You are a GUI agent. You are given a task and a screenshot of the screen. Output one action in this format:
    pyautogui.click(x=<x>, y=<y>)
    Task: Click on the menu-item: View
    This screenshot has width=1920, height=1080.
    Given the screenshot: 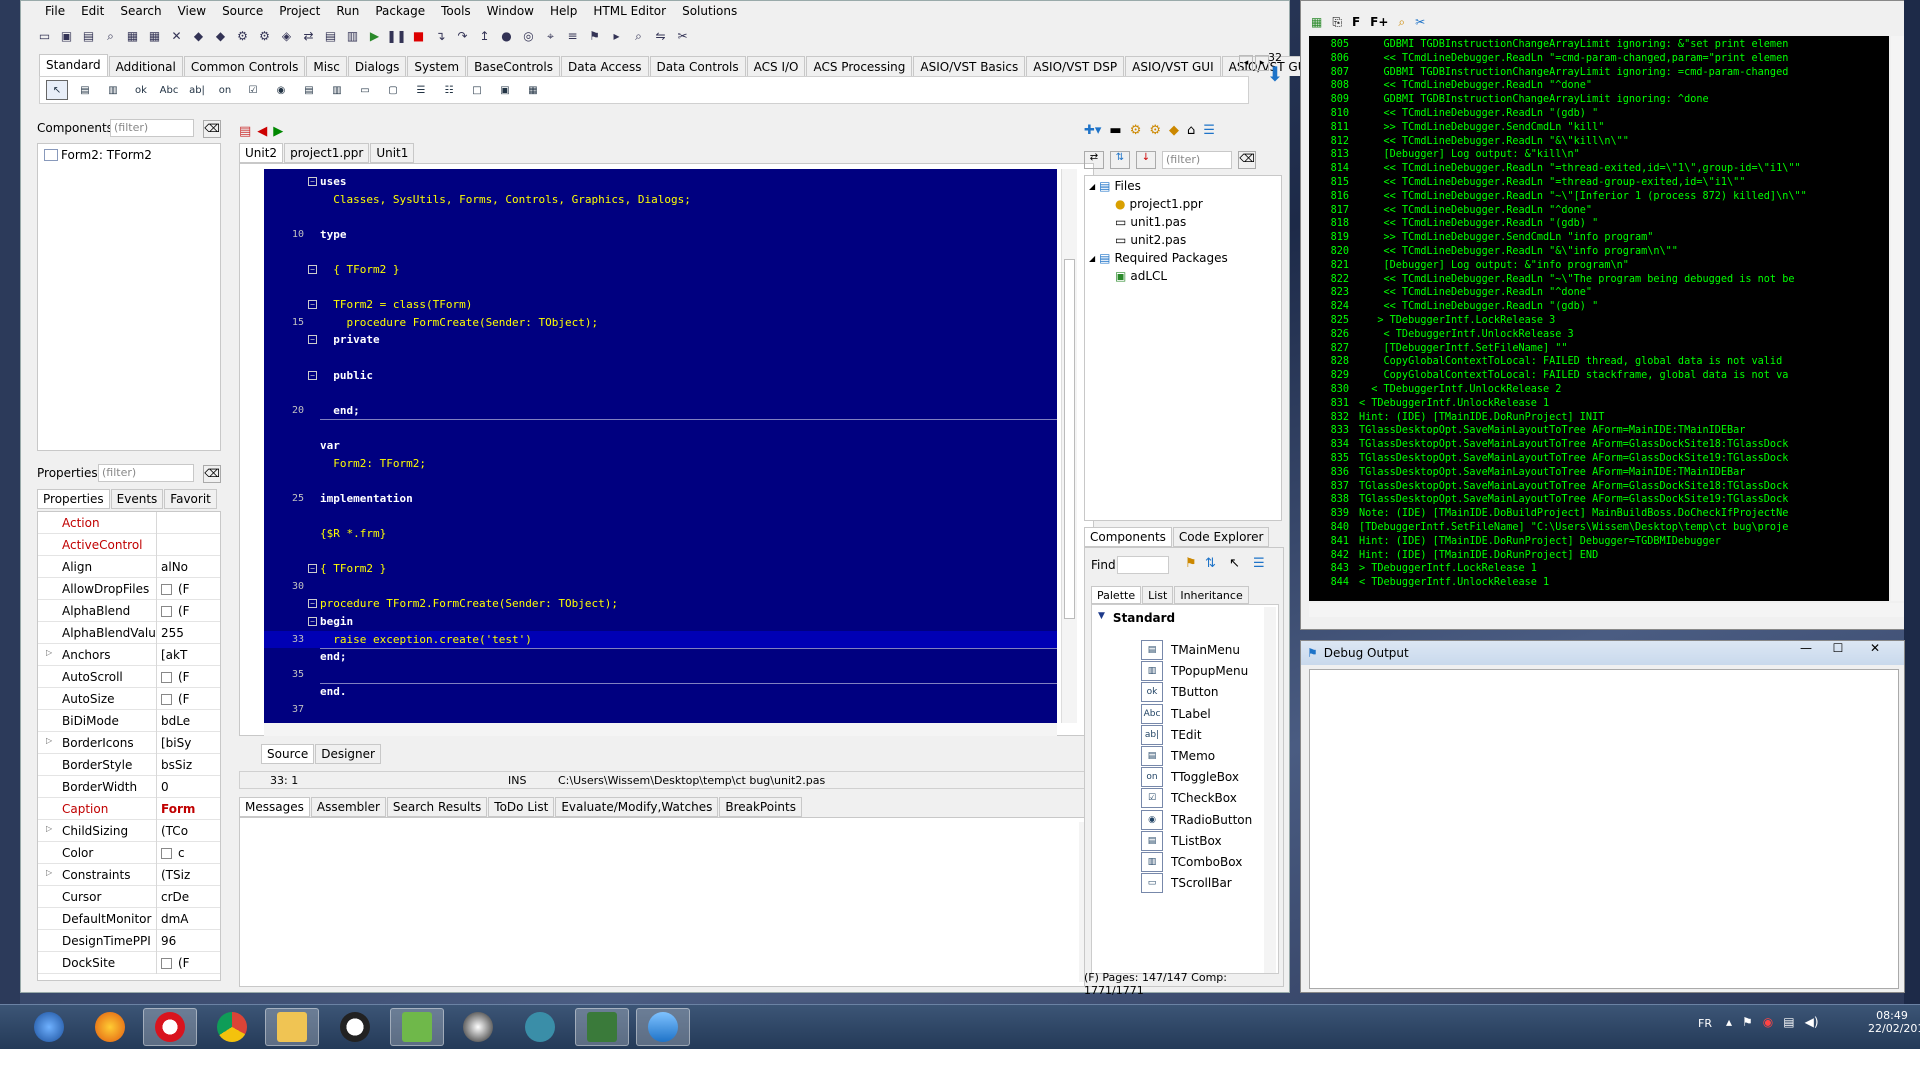 What is the action you would take?
    pyautogui.click(x=192, y=11)
    